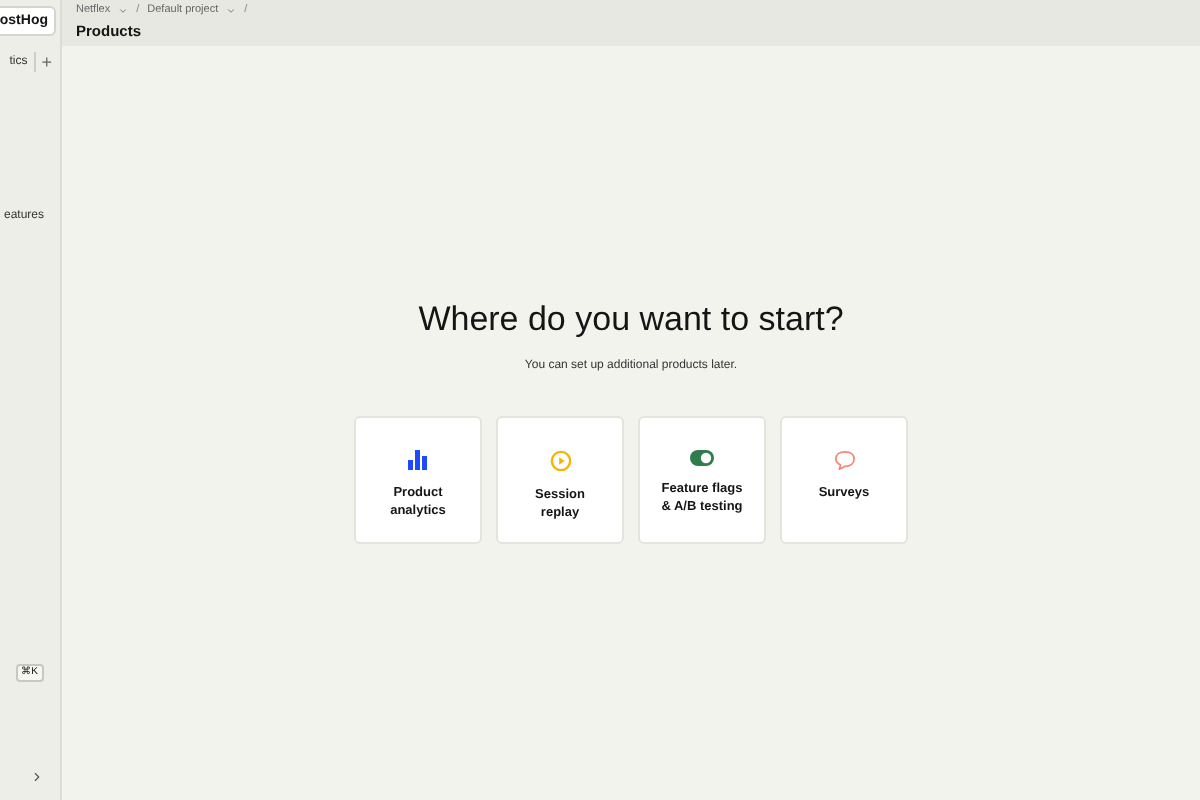 The width and height of the screenshot is (1200, 800). I want to click on add-button: +, so click(46, 62).